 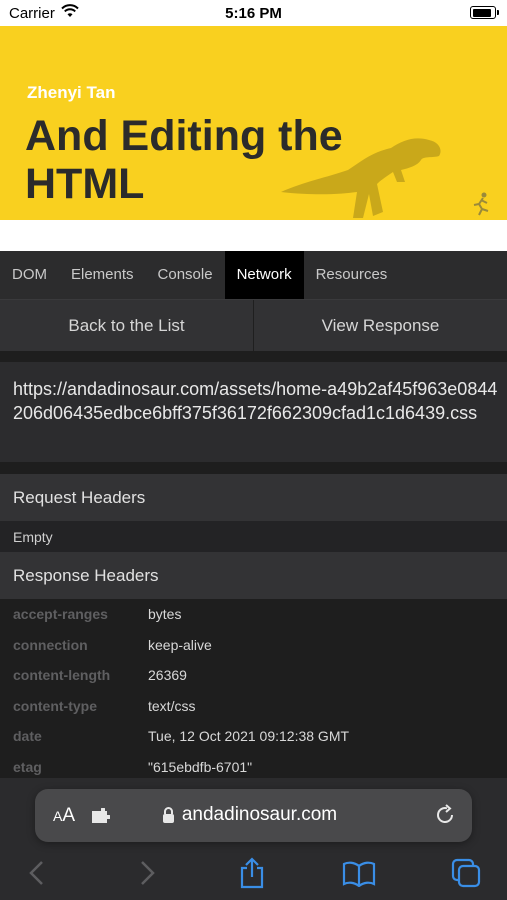 I want to click on tab-network: Network, so click(x=264, y=275).